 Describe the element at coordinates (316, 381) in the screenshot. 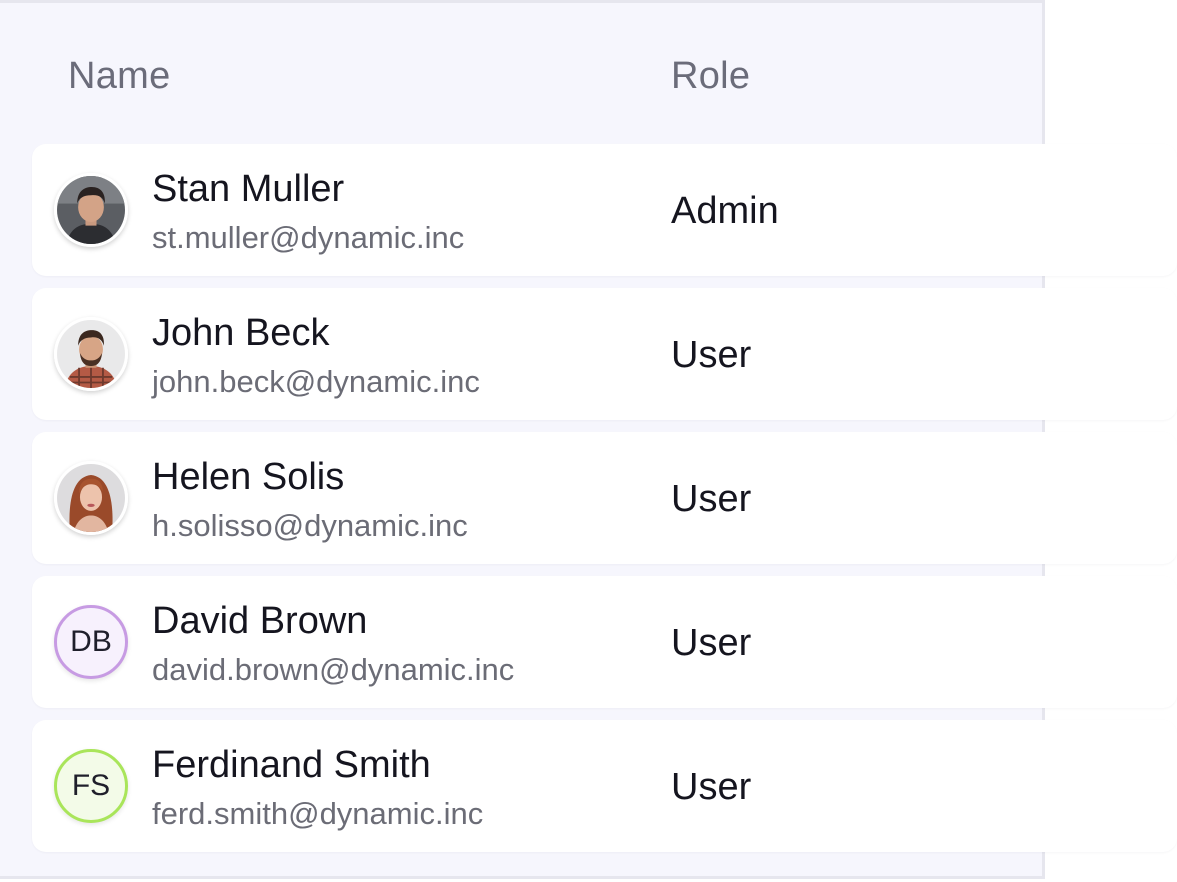

I see `user-email: john.beck@dynamic.inc` at that location.